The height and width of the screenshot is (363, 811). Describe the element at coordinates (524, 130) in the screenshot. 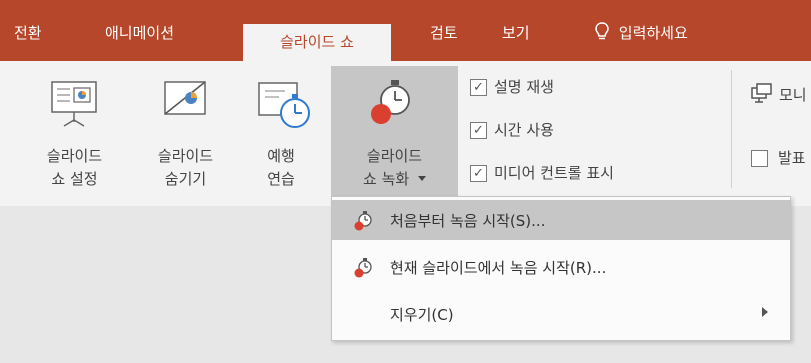

I see `use-timings-label: 시간 사용` at that location.